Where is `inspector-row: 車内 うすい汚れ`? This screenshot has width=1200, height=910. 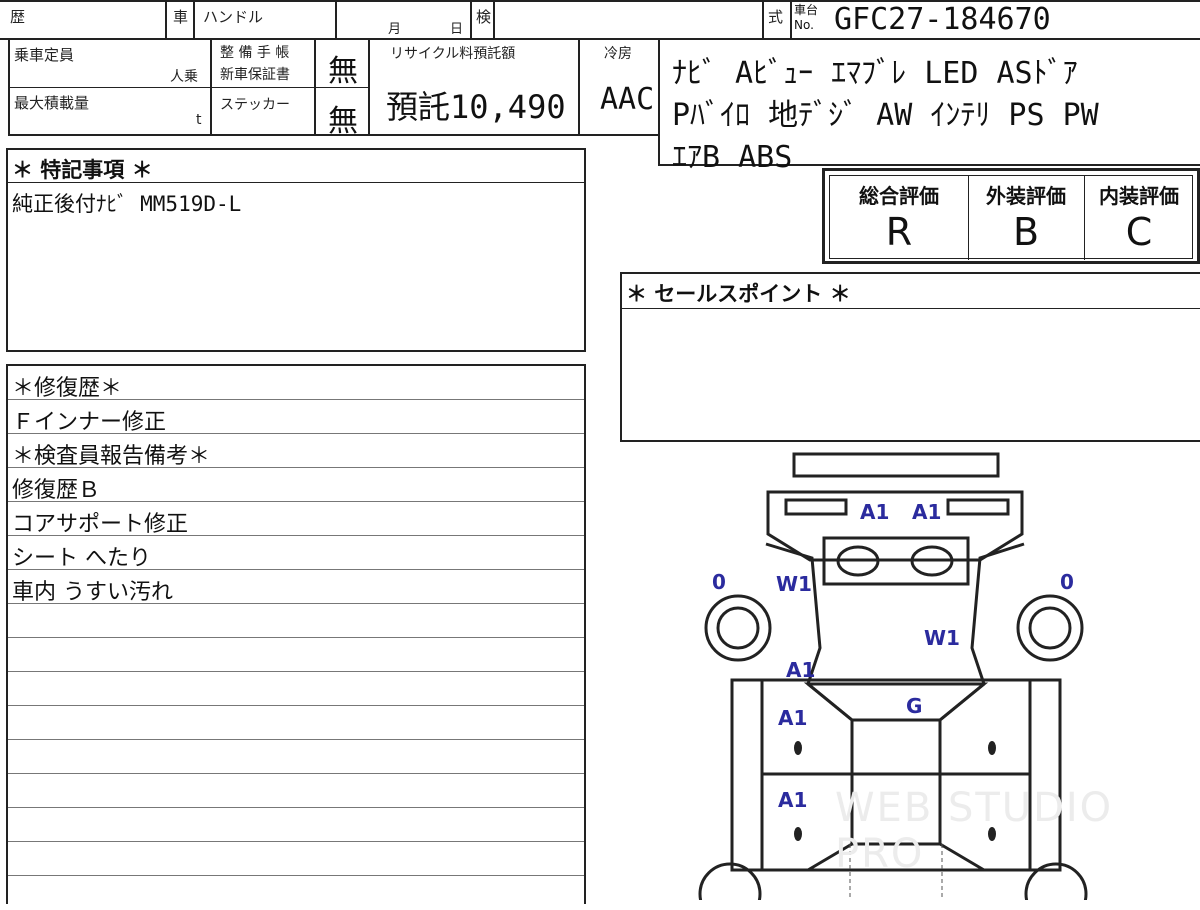 inspector-row: 車内 うすい汚れ is located at coordinates (296, 587).